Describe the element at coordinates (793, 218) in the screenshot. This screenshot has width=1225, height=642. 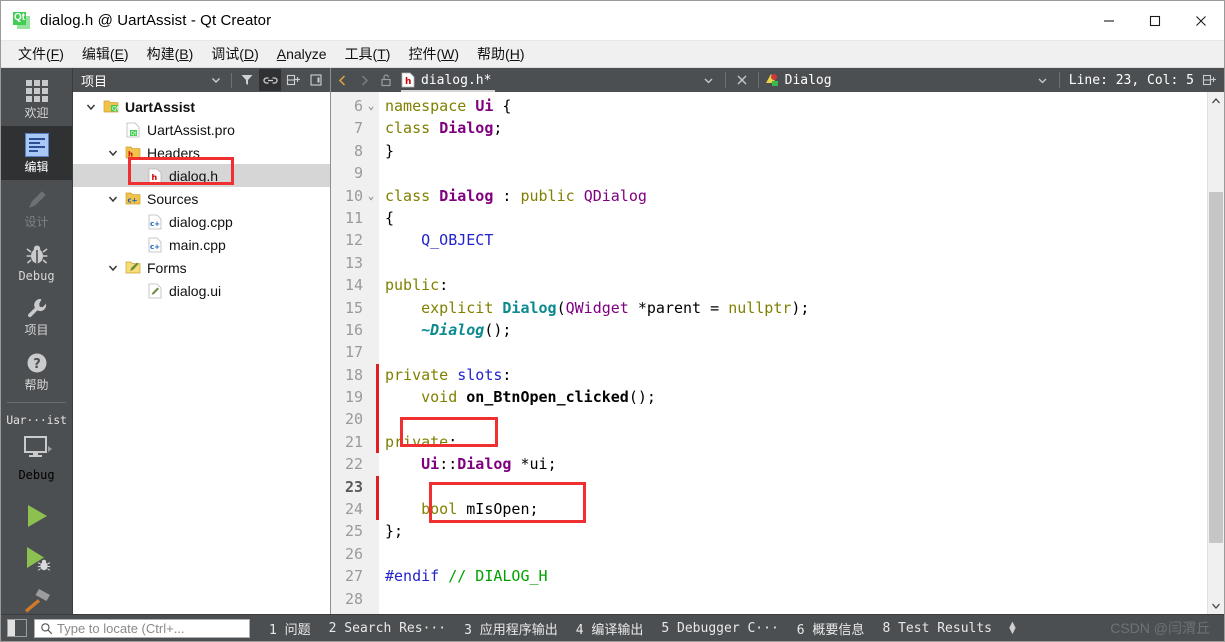
I see `code-line: {` at that location.